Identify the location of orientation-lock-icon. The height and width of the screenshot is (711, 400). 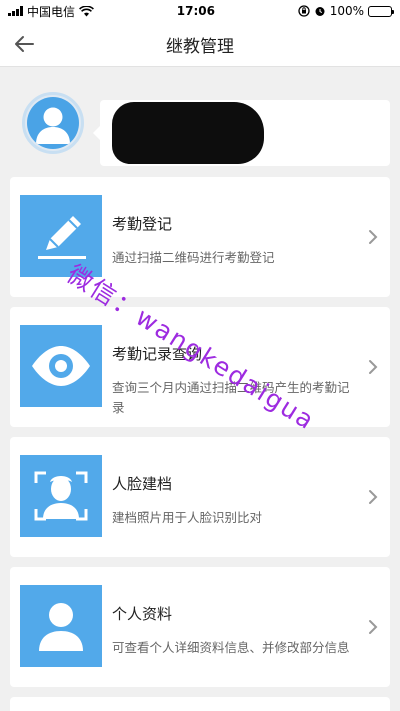
(304, 11).